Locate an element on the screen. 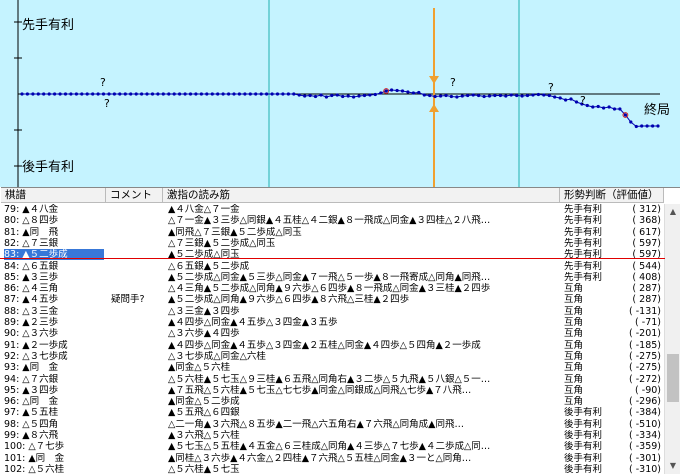 This screenshot has height=475, width=680. table-row: 102: △５六桂 △５六桂▲５七玉 後手有利 ( -310) is located at coordinates (332, 469).